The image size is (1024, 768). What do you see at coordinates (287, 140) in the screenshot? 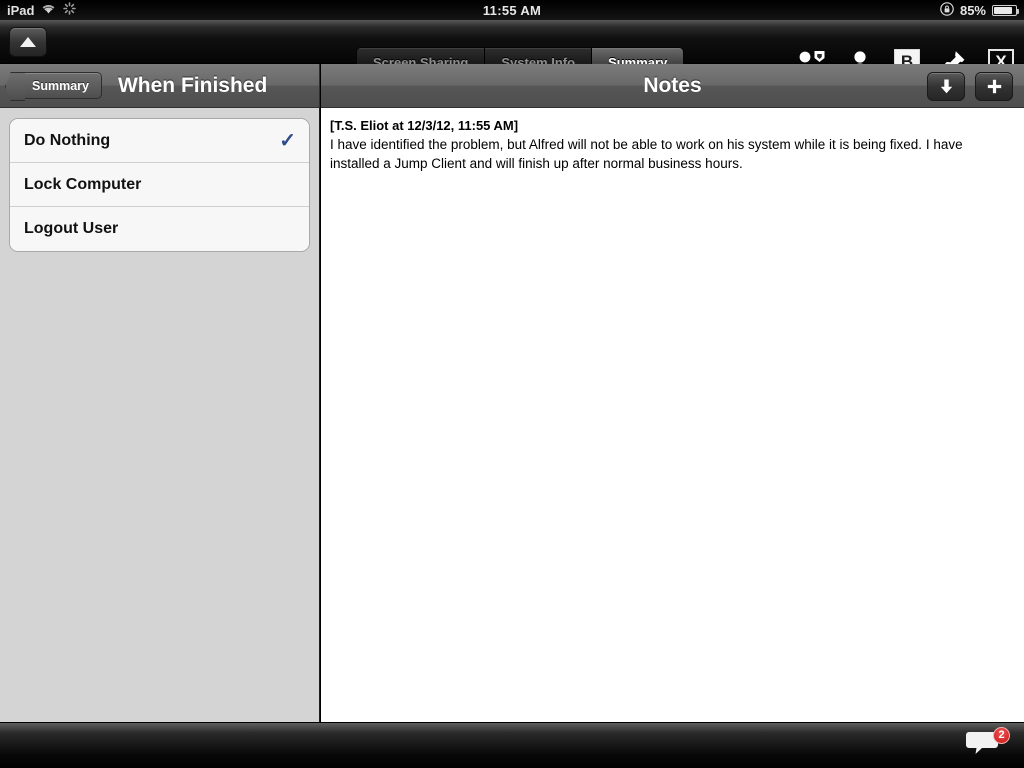
I see `check-icon: ✓` at bounding box center [287, 140].